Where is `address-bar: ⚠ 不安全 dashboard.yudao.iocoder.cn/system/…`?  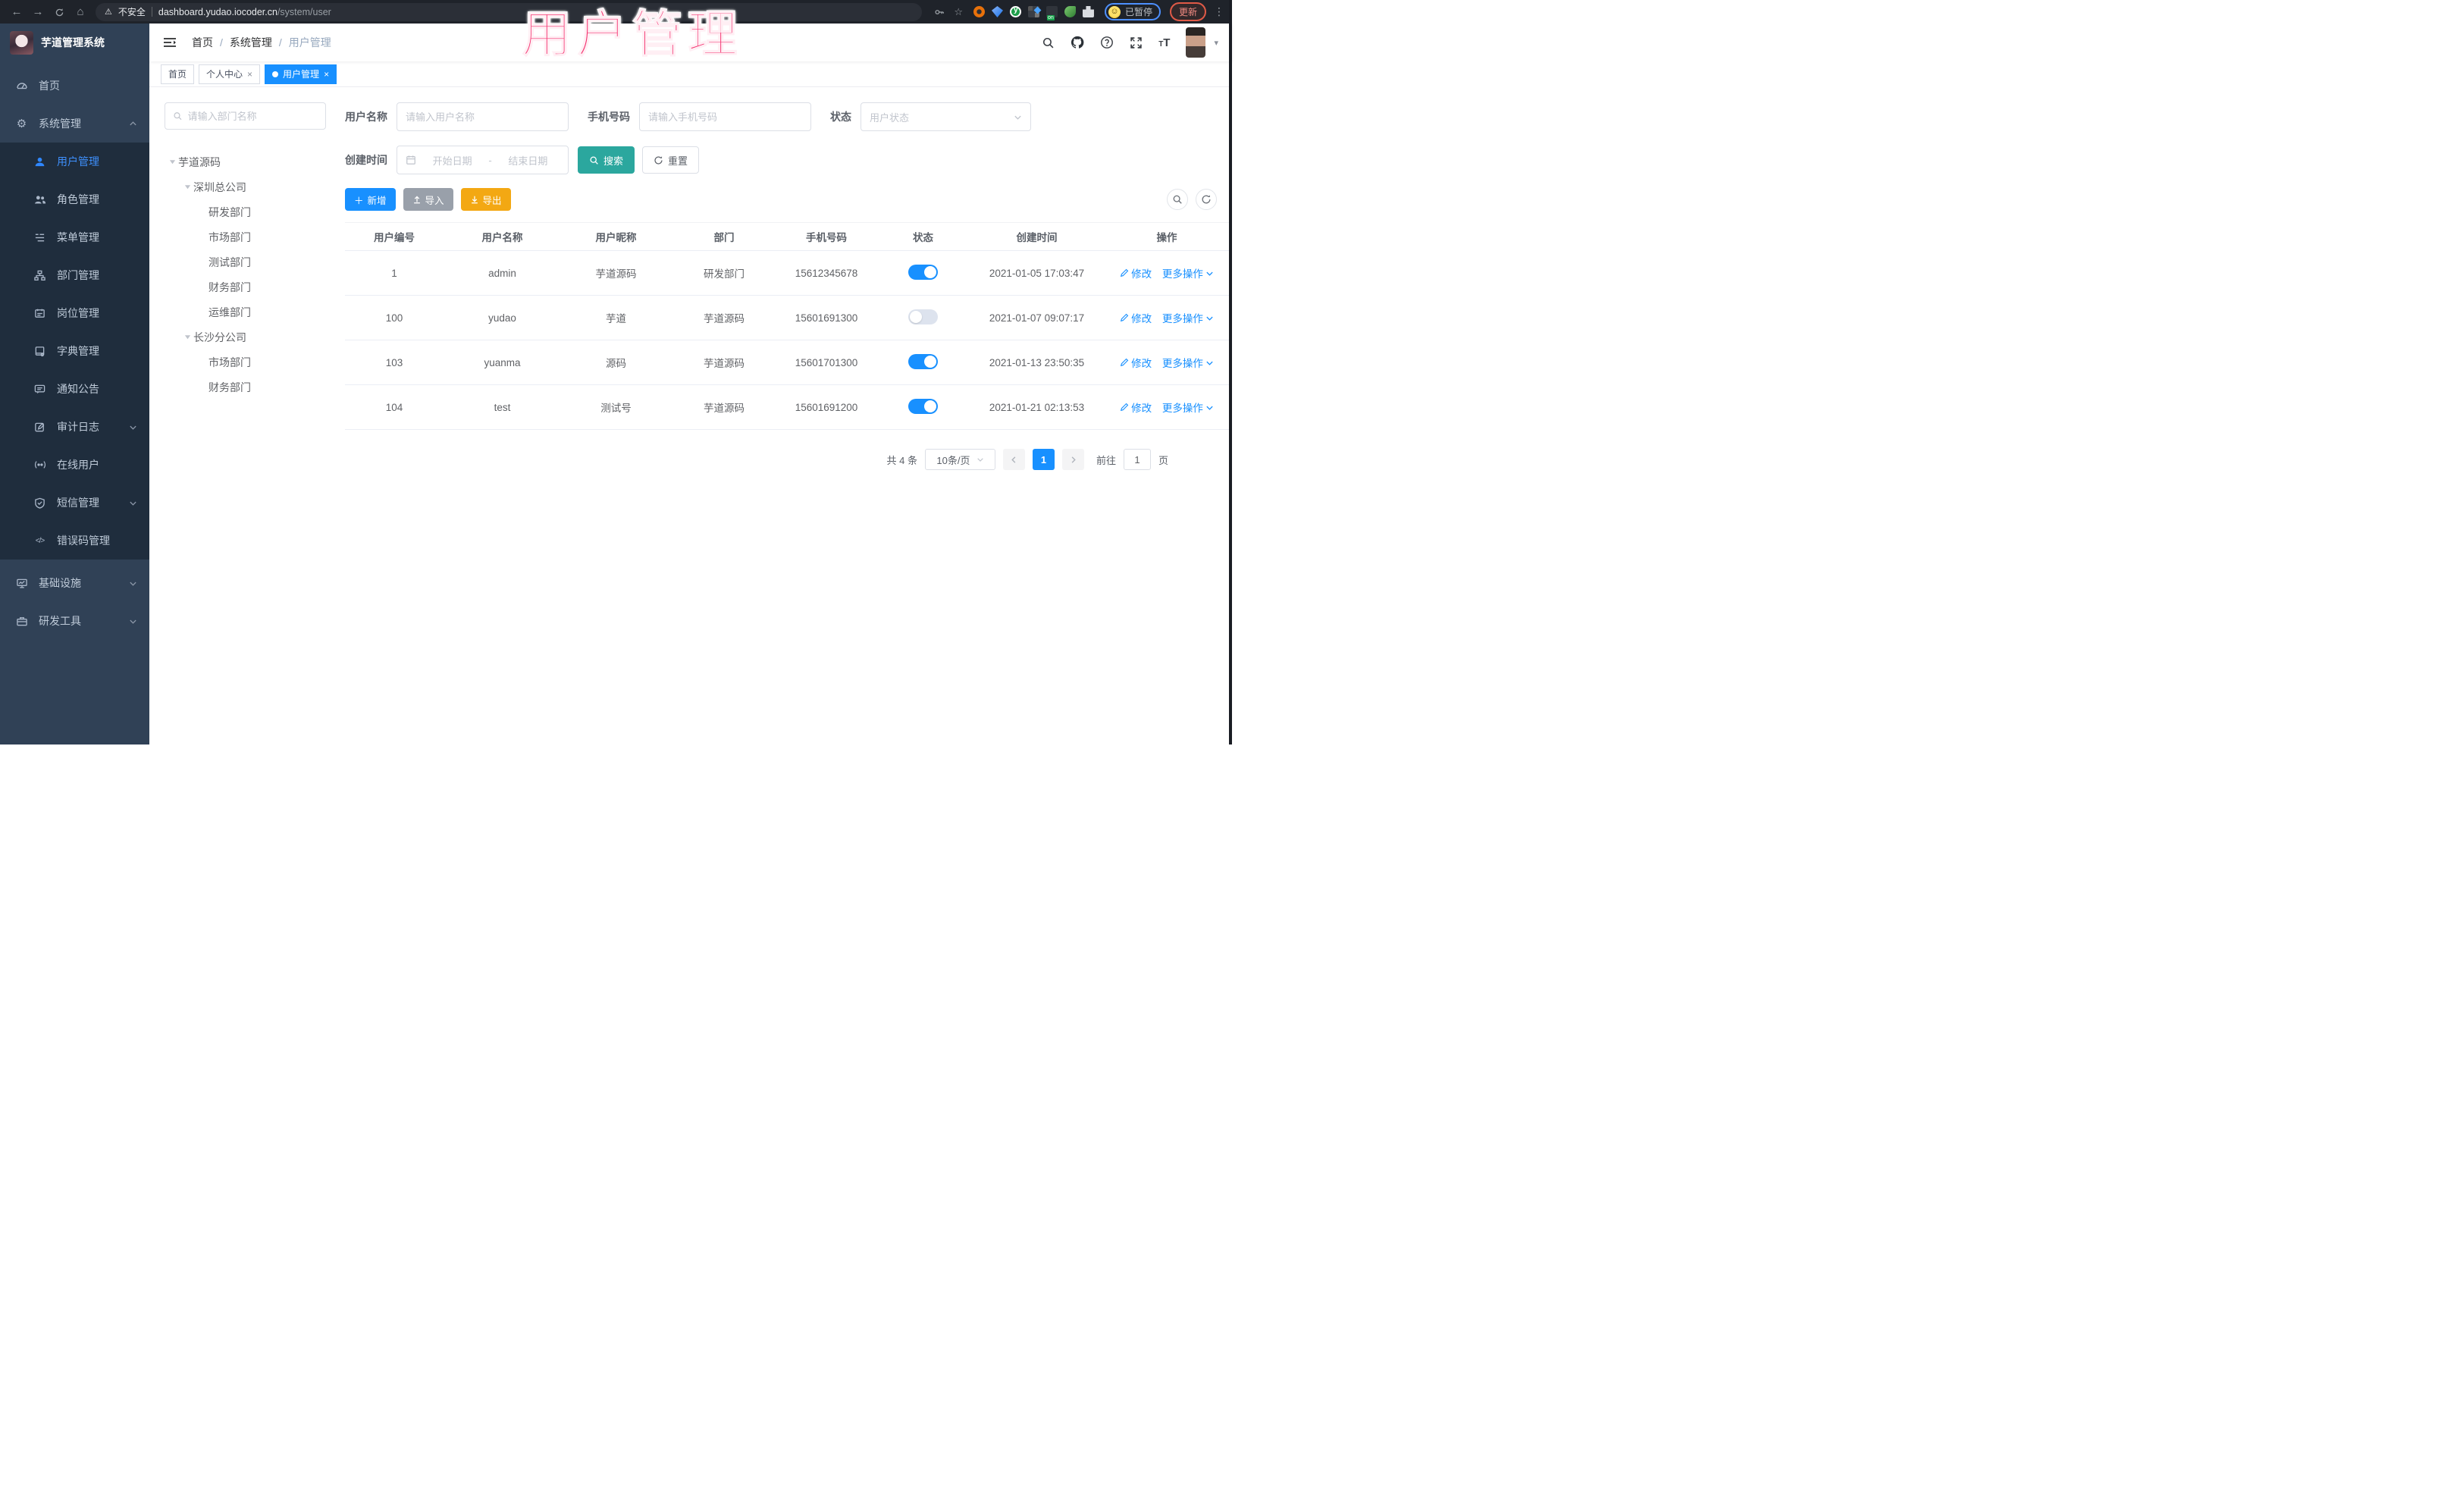
address-bar: ⚠ 不安全 dashboard.yudao.iocoder.cn/system/… is located at coordinates (510, 11).